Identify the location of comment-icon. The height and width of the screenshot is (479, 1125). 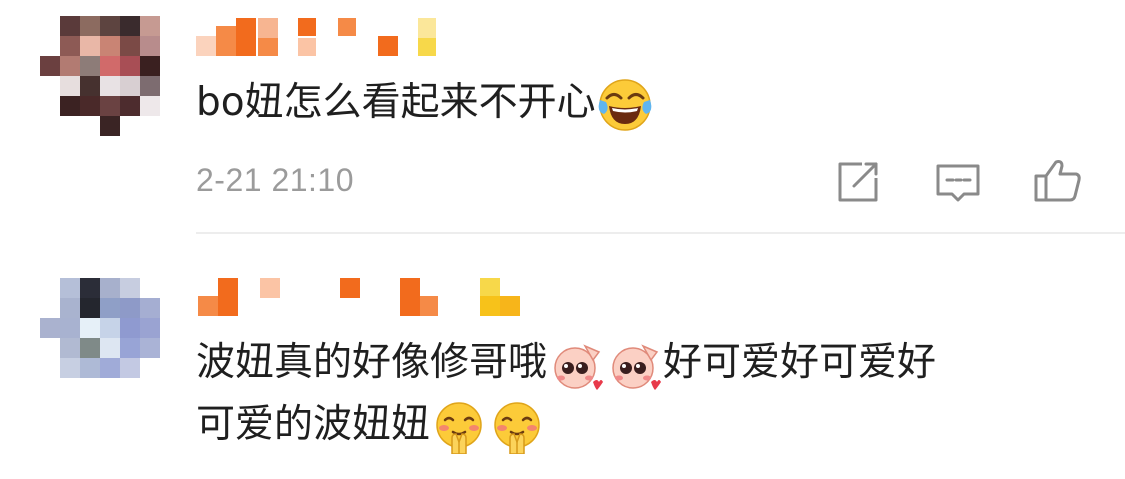
(958, 183).